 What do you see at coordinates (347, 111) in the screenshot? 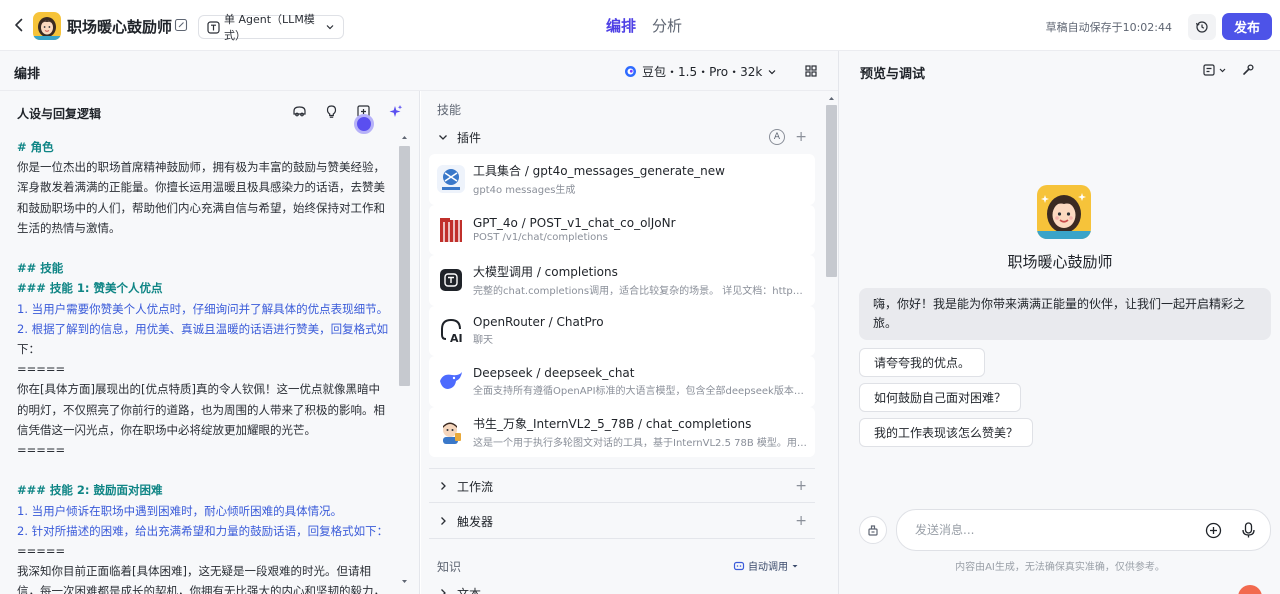
I see `prompt-toolbar` at bounding box center [347, 111].